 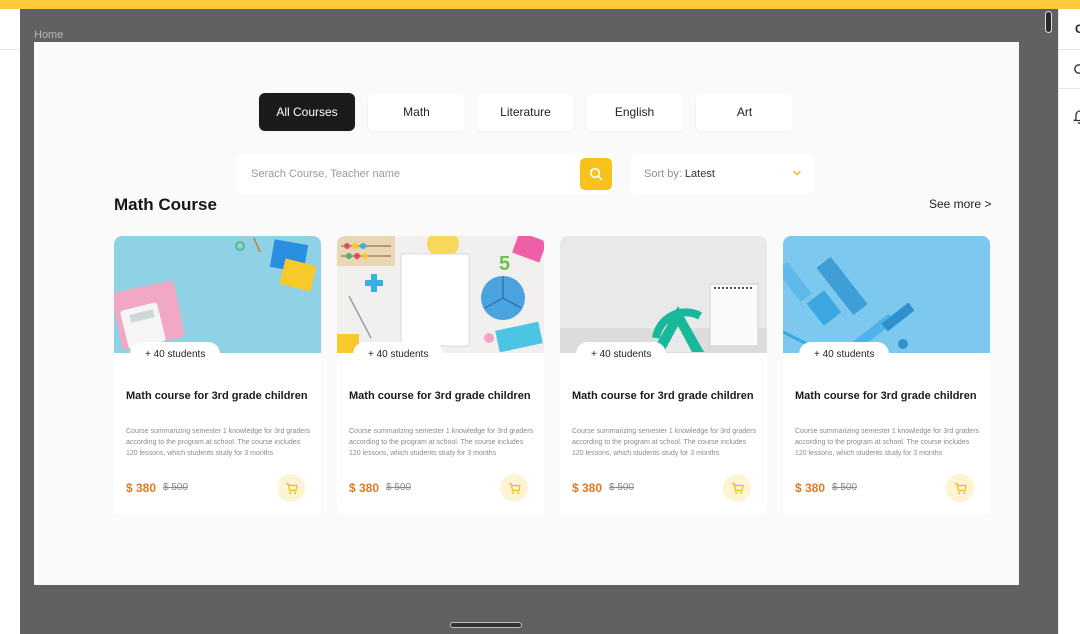 What do you see at coordinates (960, 204) in the screenshot?
I see `see-more-link: See more >` at bounding box center [960, 204].